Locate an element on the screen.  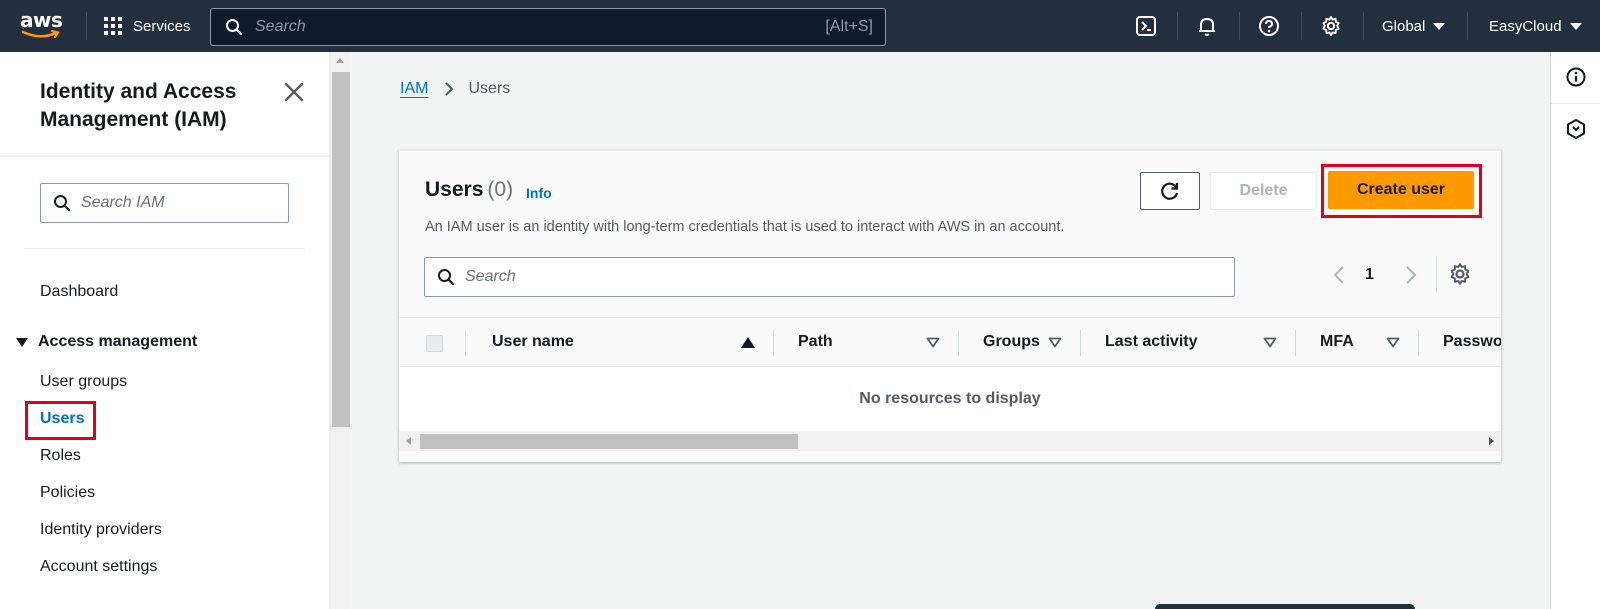
info-link: Info is located at coordinates (539, 193).